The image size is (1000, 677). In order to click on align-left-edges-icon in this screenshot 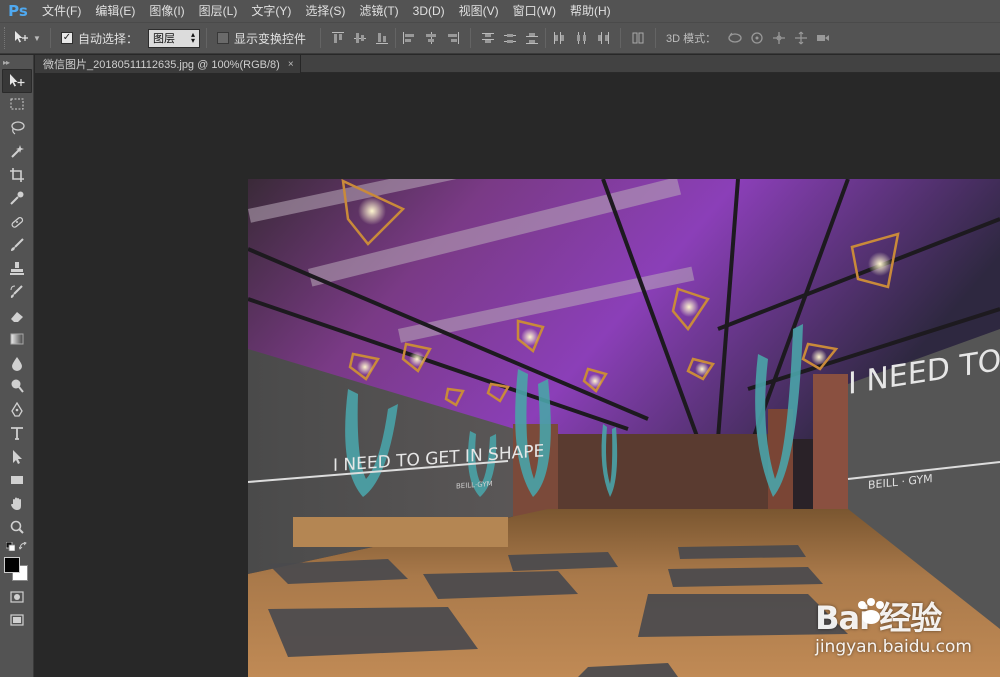, I will do `click(409, 38)`.